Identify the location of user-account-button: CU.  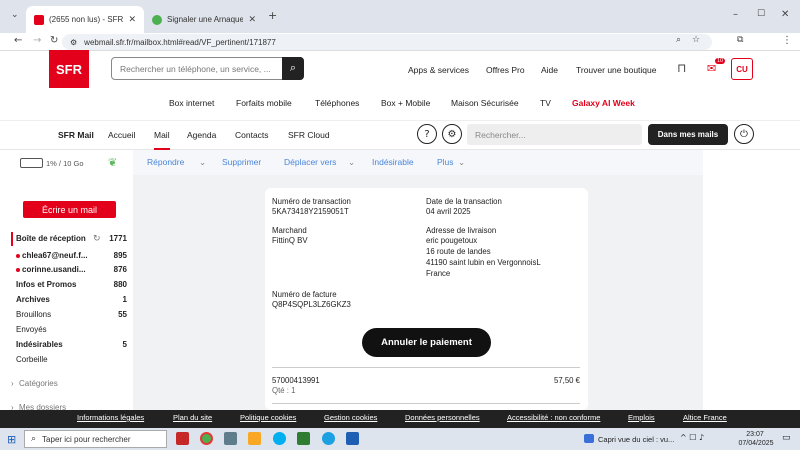
(742, 69).